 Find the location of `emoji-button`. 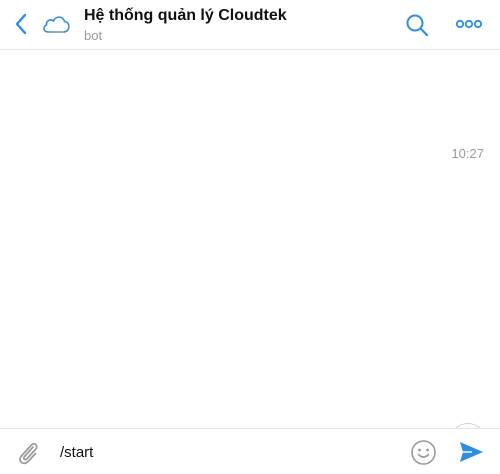

emoji-button is located at coordinates (423, 452).